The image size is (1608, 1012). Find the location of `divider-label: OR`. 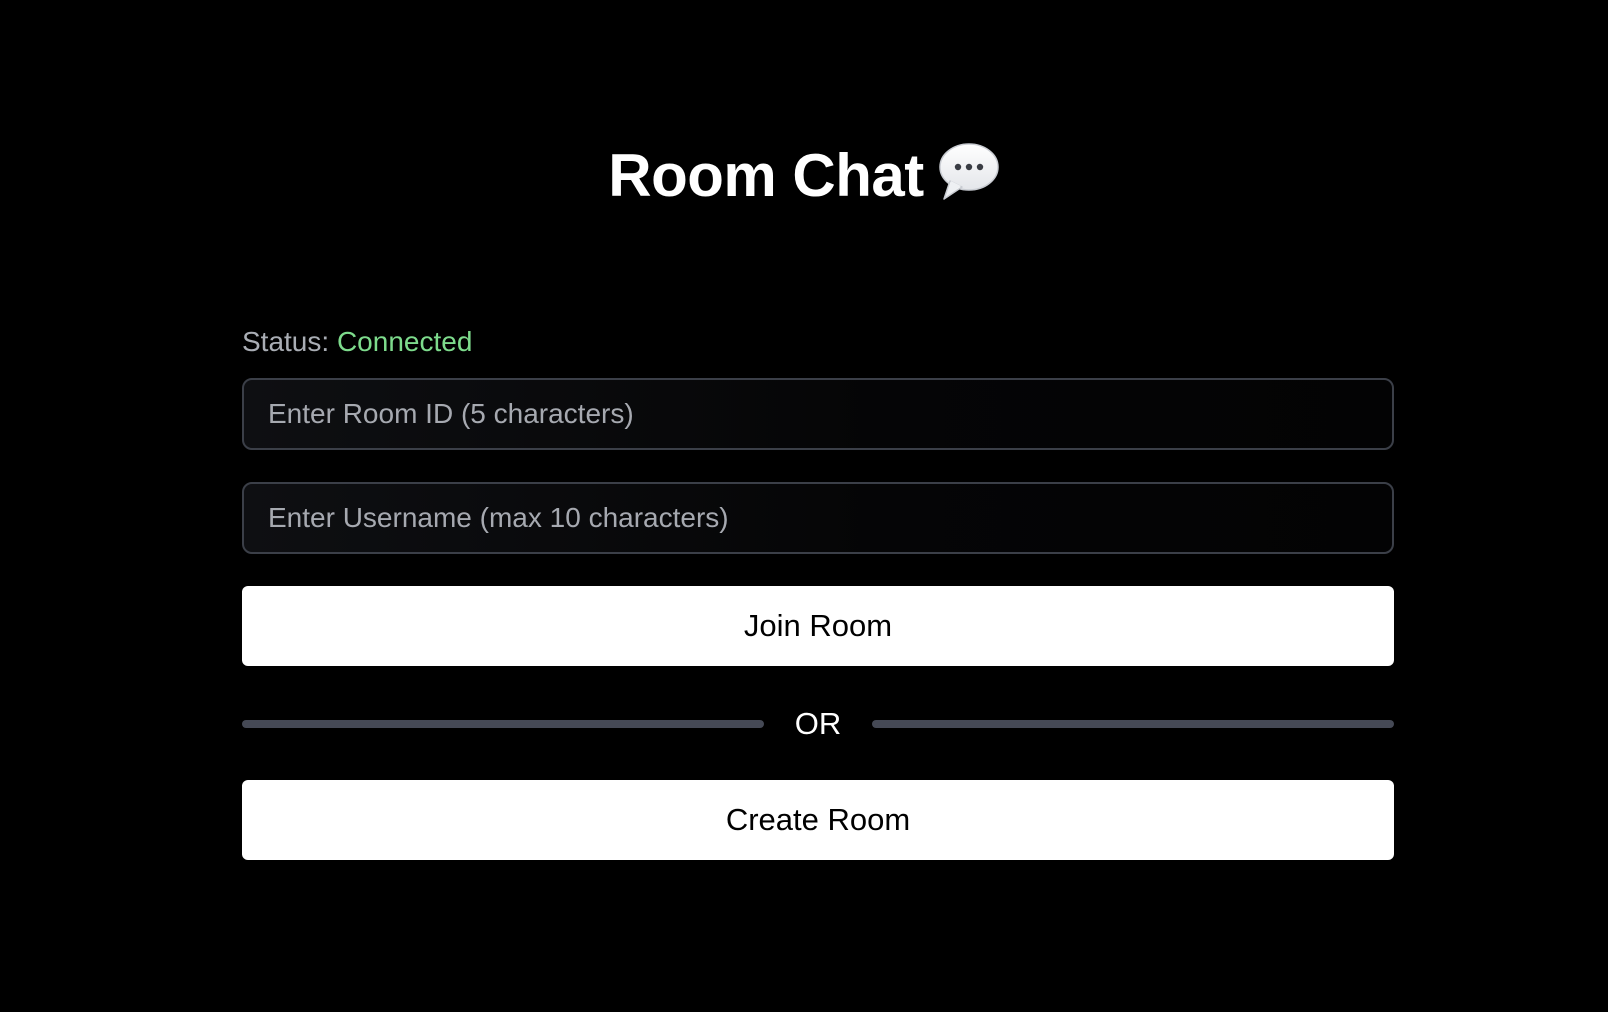

divider-label: OR is located at coordinates (818, 723).